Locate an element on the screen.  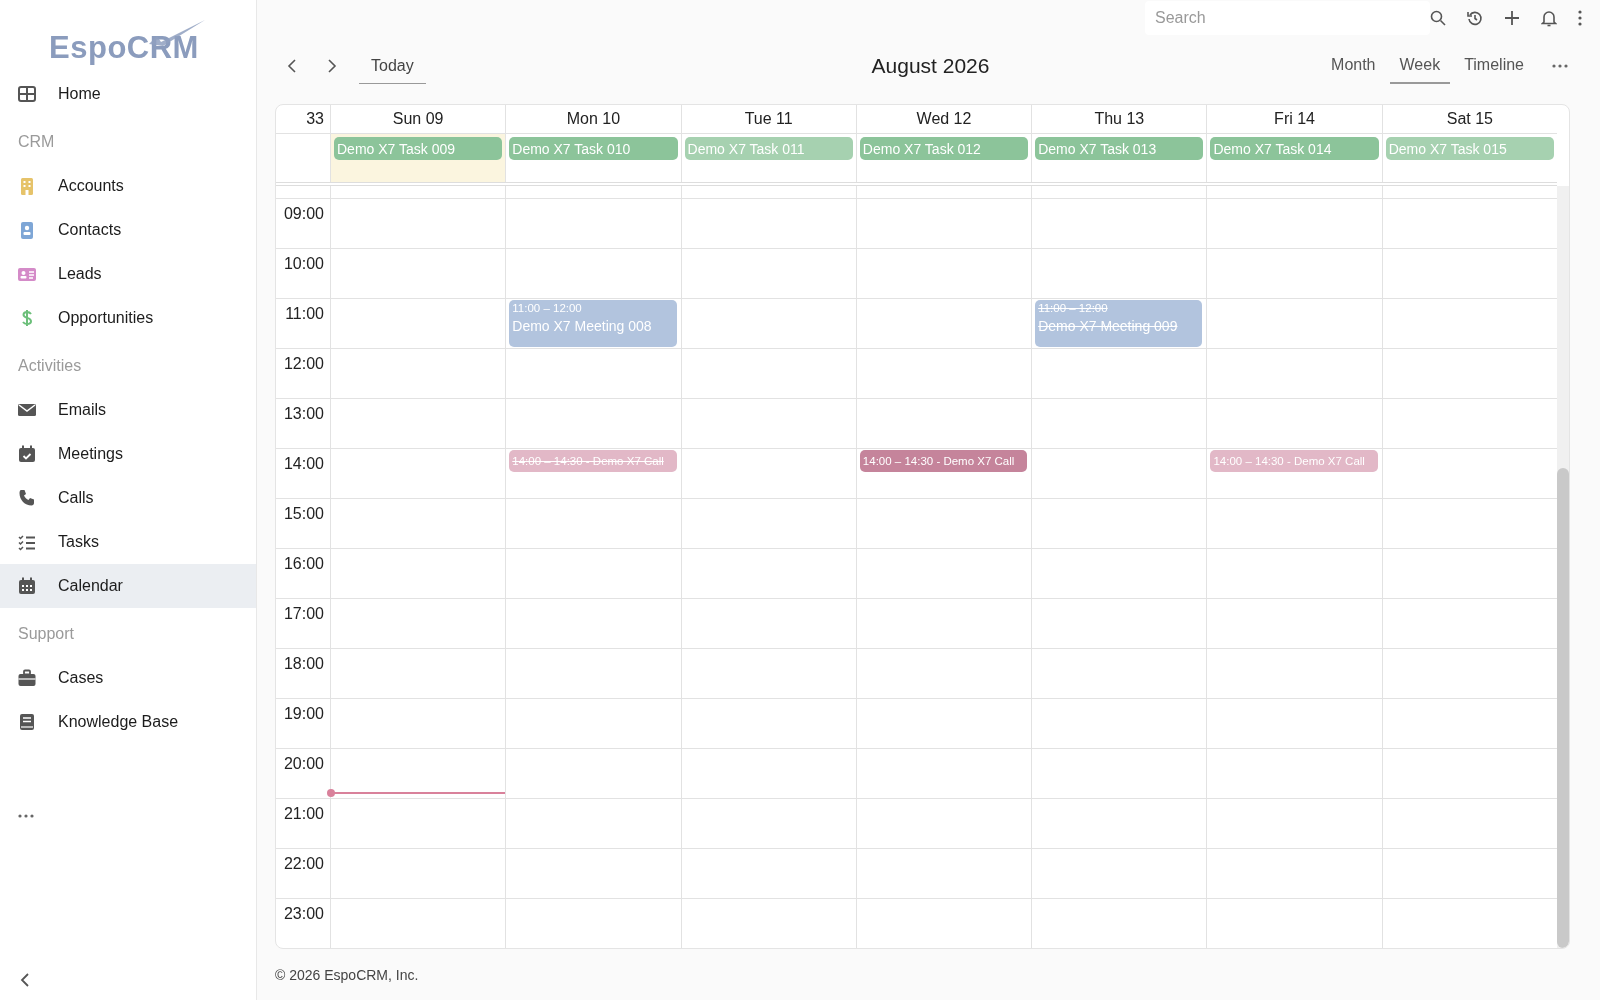
day-header: Tue 11 is located at coordinates (768, 119).